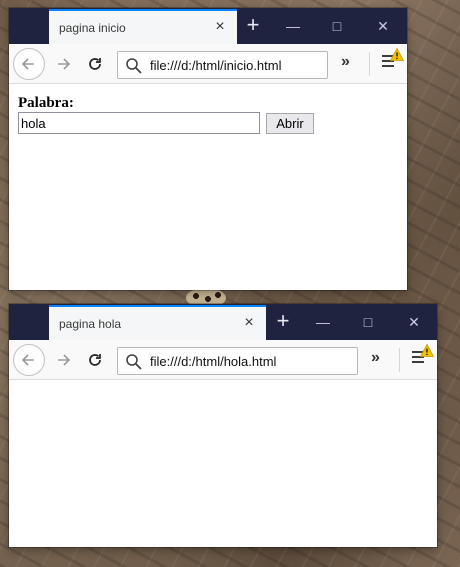  What do you see at coordinates (290, 123) in the screenshot?
I see `open-button: Abrir` at bounding box center [290, 123].